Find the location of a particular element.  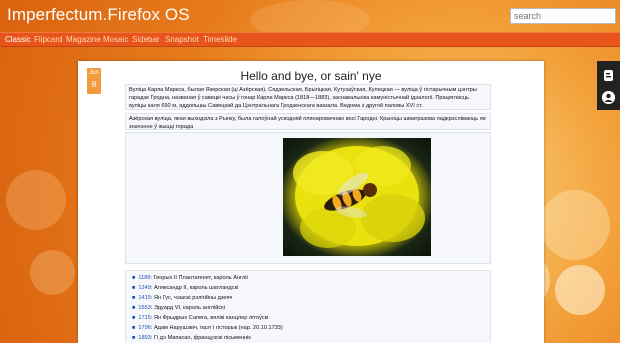

search-input is located at coordinates (563, 16).